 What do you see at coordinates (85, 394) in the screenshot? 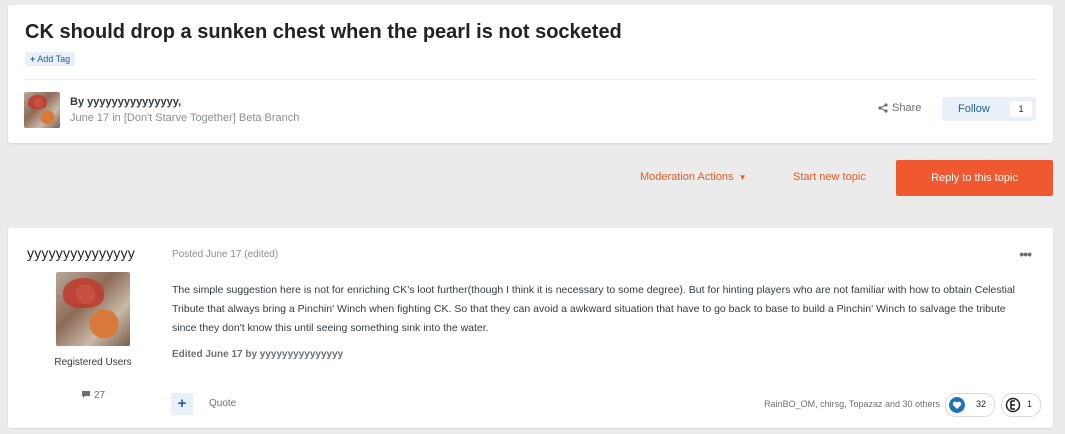
I see `comment-icon` at bounding box center [85, 394].